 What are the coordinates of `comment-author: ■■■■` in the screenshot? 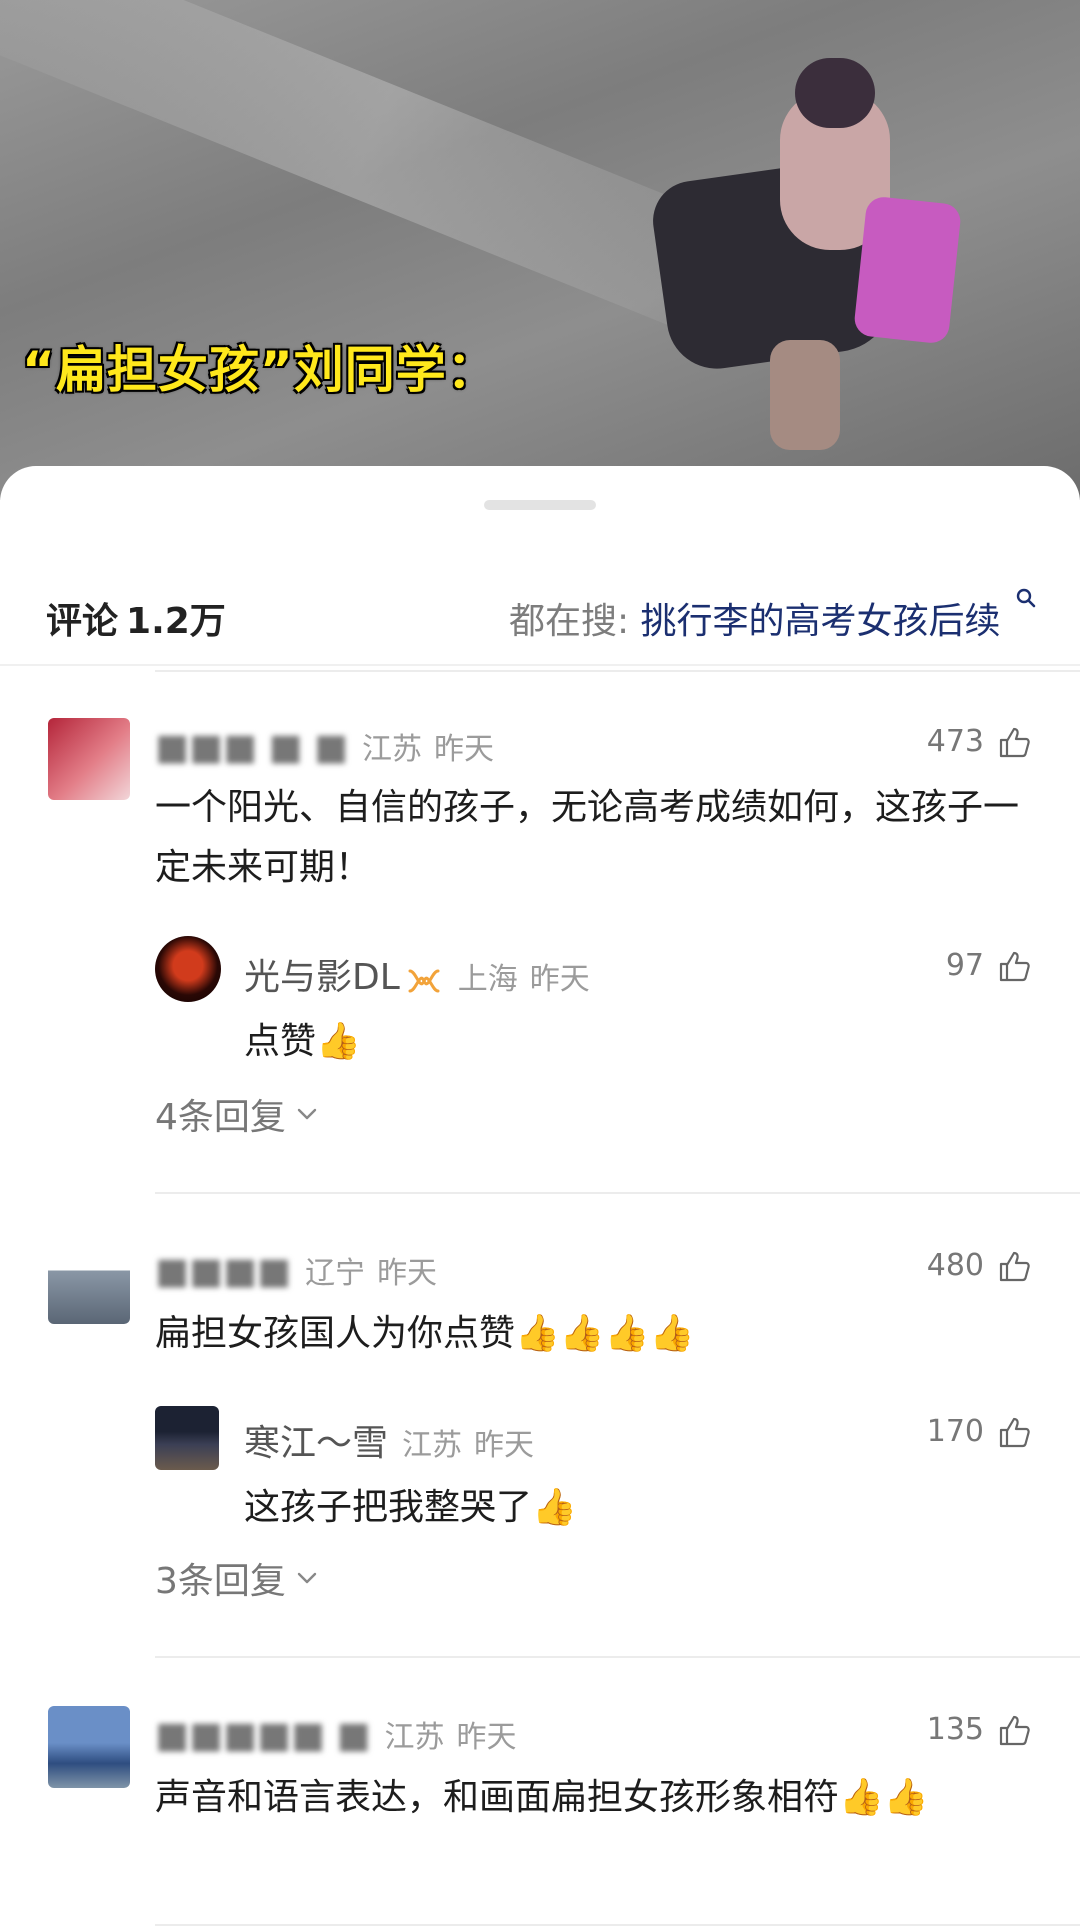 It's located at (223, 1271).